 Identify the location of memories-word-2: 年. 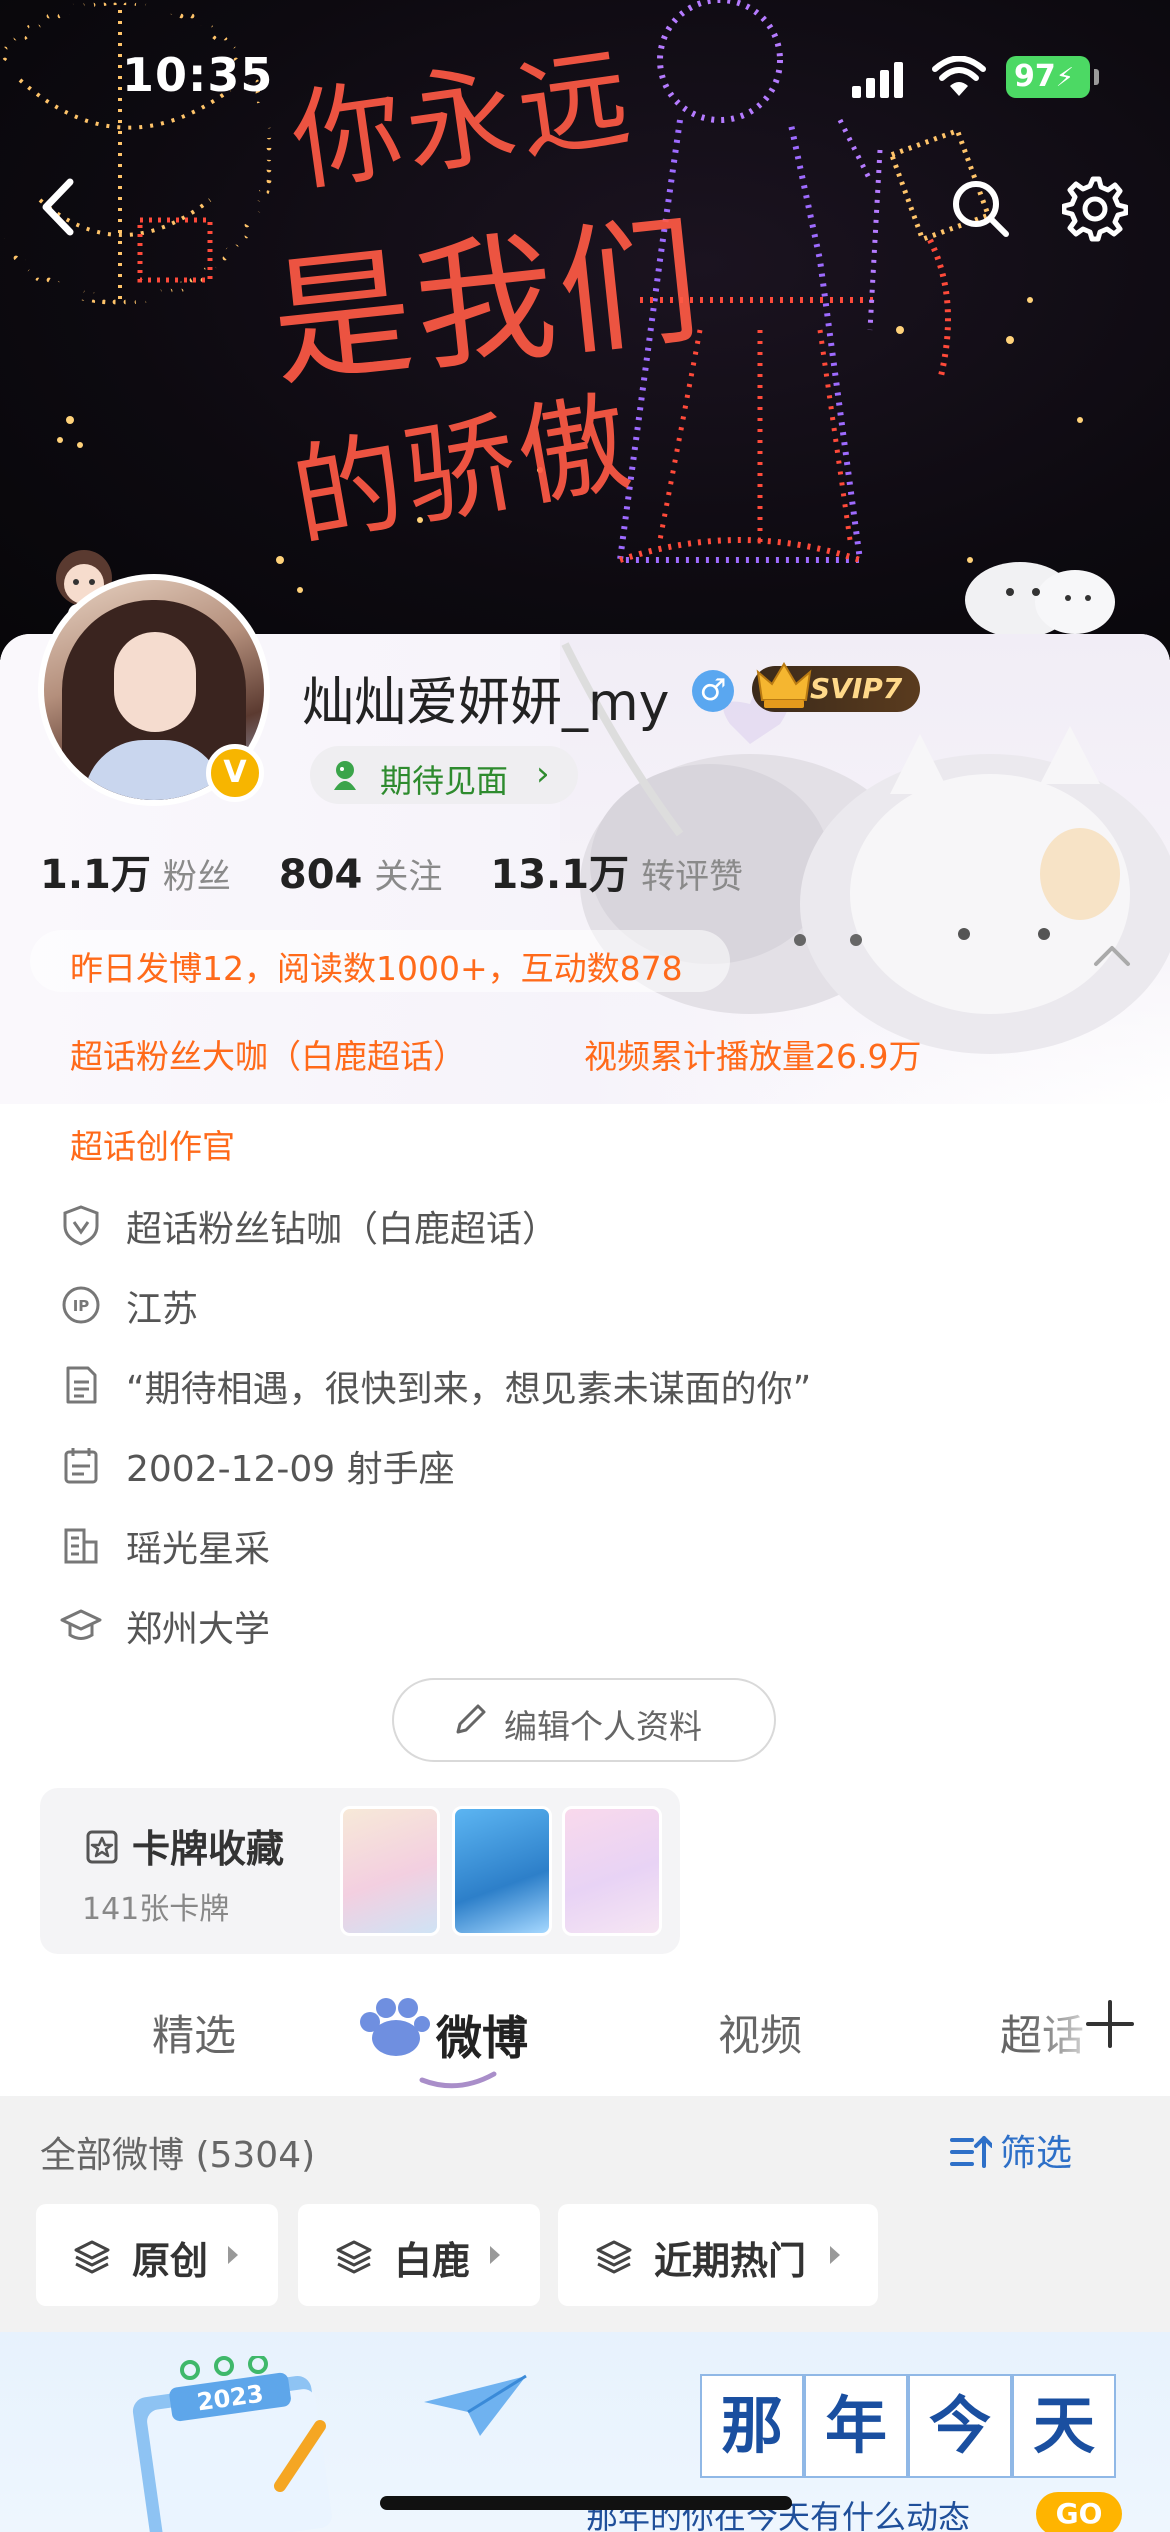
(856, 2426).